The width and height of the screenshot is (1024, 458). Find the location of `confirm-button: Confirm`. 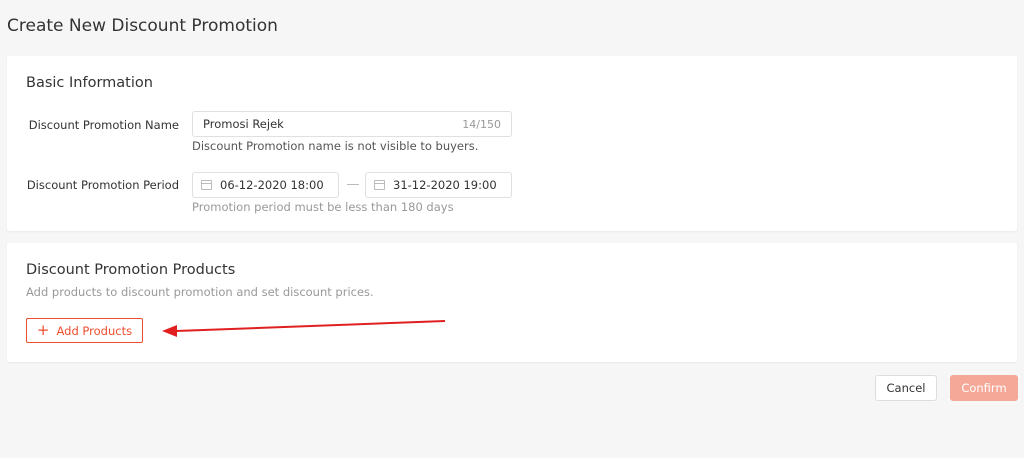

confirm-button: Confirm is located at coordinates (984, 388).